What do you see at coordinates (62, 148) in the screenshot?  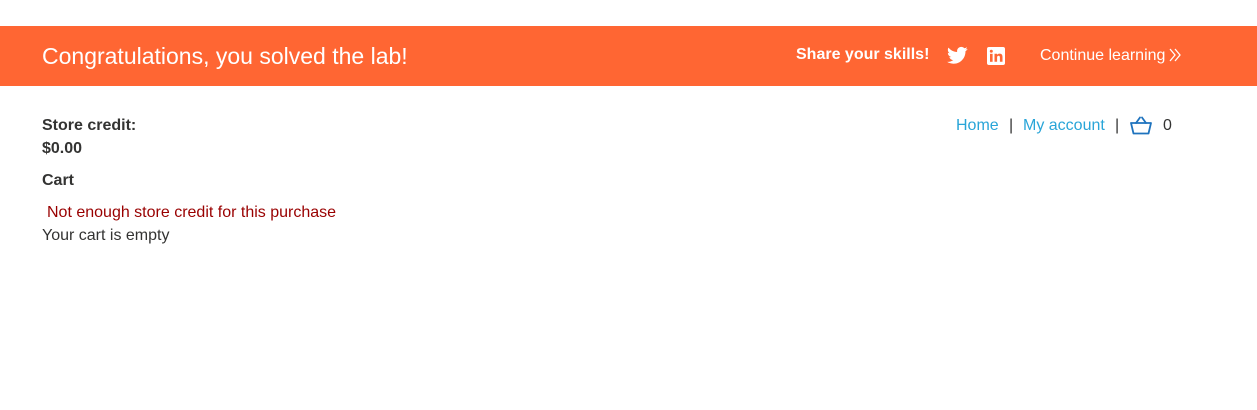 I see `store-credit-value: $0.00` at bounding box center [62, 148].